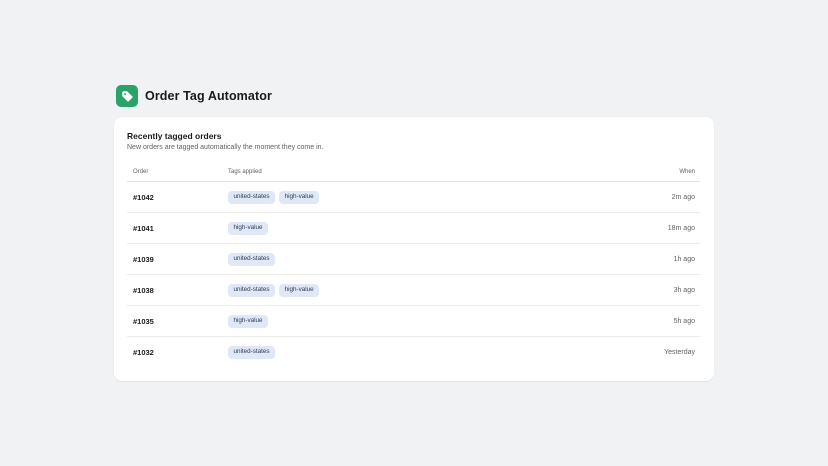 The image size is (828, 466). Describe the element at coordinates (681, 228) in the screenshot. I see `order-time: 18m ago` at that location.